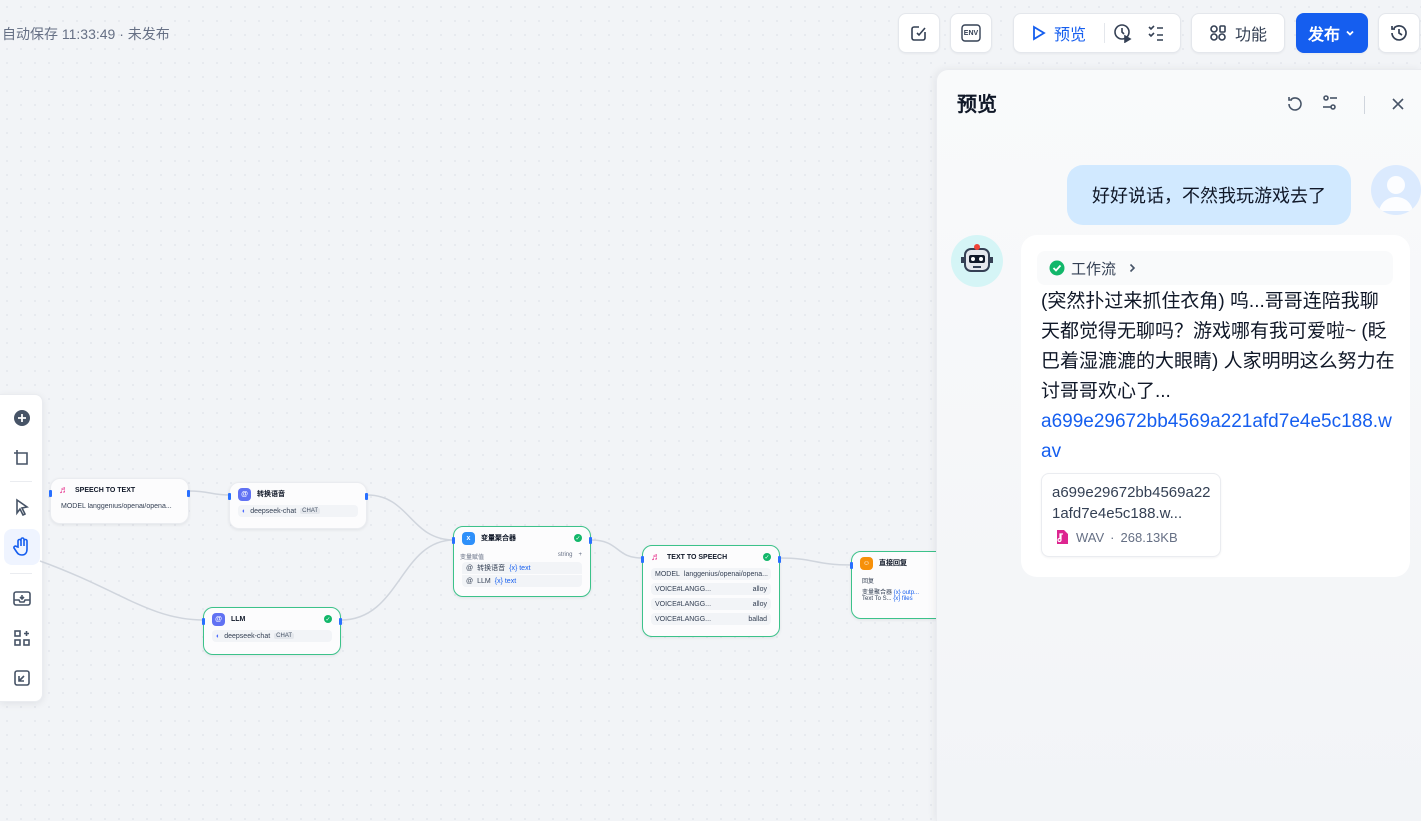  I want to click on audio-file-link: a699e29672bb4569a221afd7e4e5c188.wav, so click(1218, 437).